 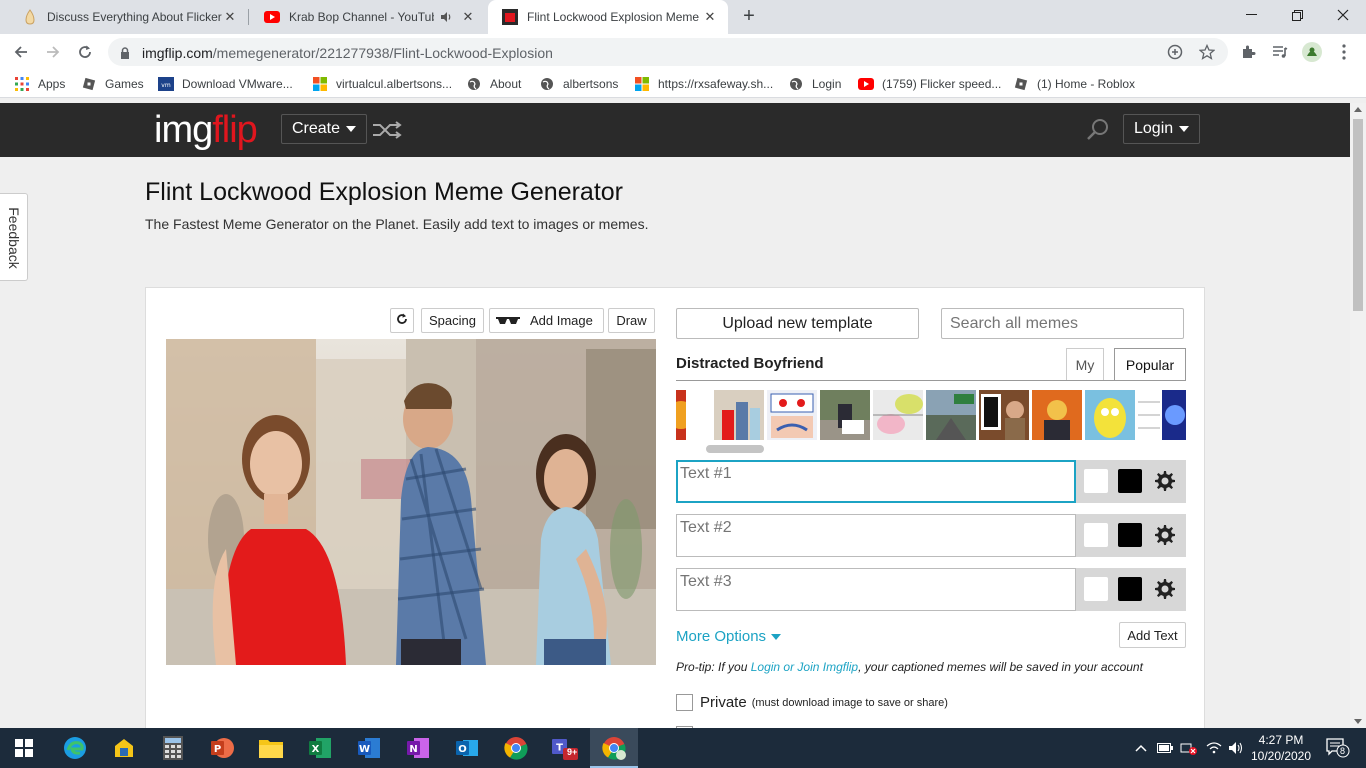 I want to click on file-explorer-icon, so click(x=271, y=748).